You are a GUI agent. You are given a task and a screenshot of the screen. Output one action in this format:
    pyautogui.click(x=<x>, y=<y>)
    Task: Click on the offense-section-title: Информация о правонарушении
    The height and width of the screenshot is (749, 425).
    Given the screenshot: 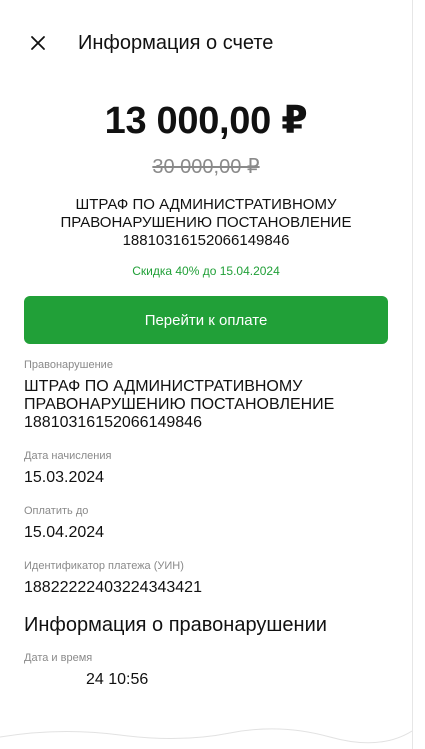 What is the action you would take?
    pyautogui.click(x=175, y=625)
    